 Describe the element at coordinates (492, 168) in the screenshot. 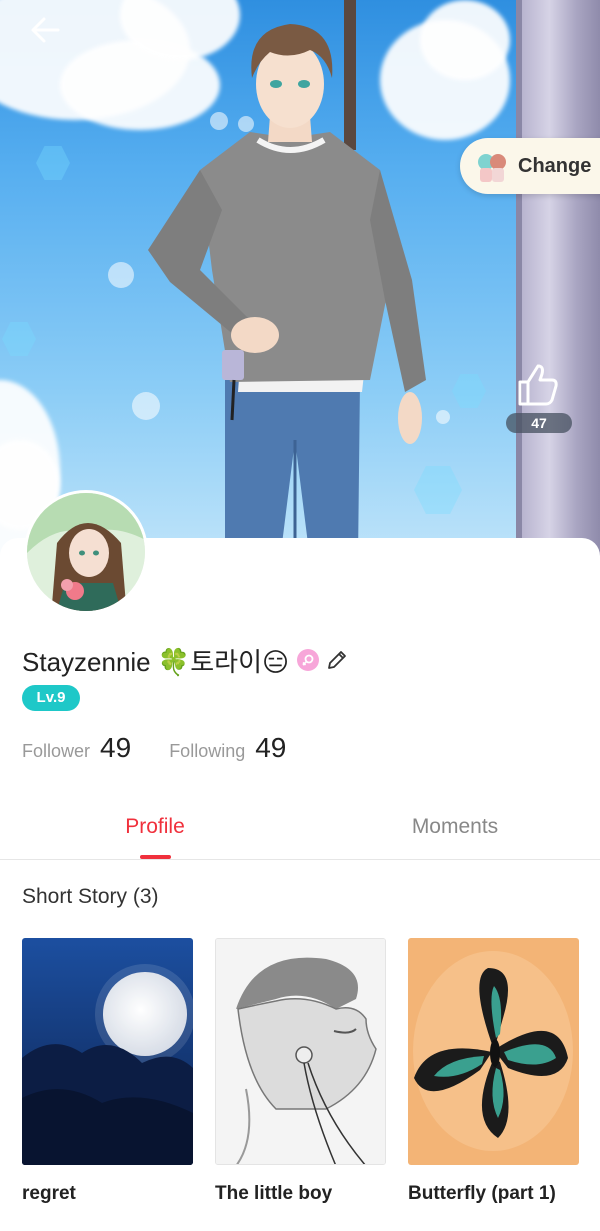

I see `outfit-thumbnail-icon` at that location.